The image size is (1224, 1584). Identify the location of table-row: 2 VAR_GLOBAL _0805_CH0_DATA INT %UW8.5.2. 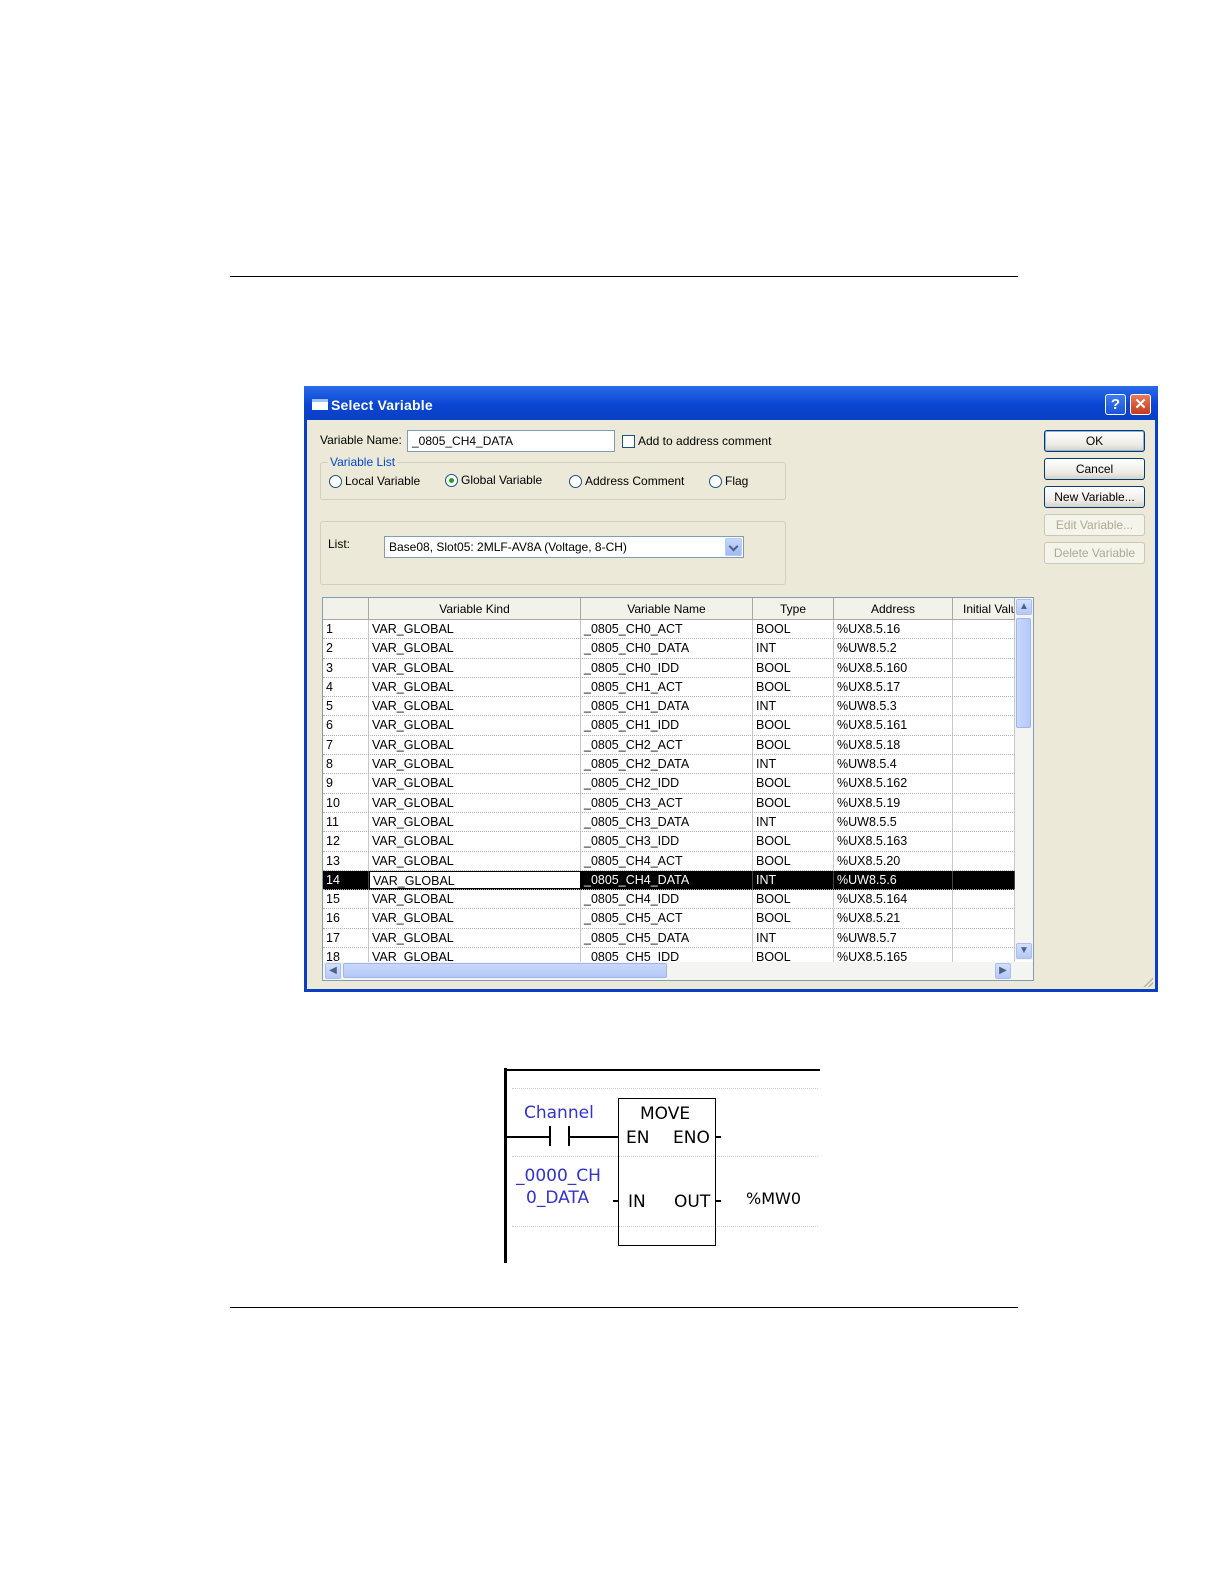
(669, 649).